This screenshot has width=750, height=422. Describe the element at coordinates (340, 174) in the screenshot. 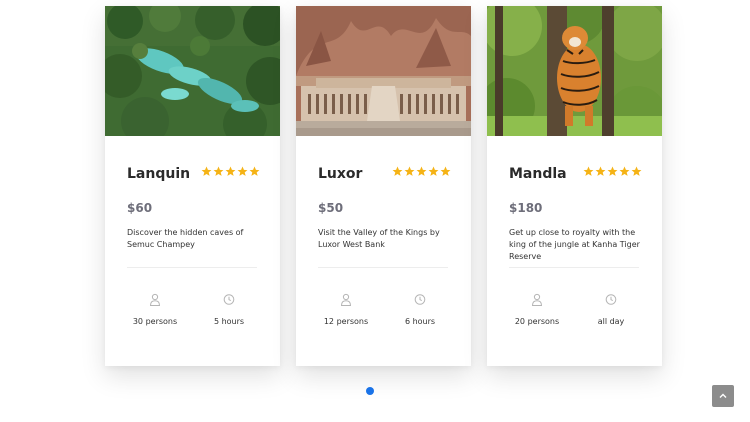

I see `tour-title: Luxor` at that location.